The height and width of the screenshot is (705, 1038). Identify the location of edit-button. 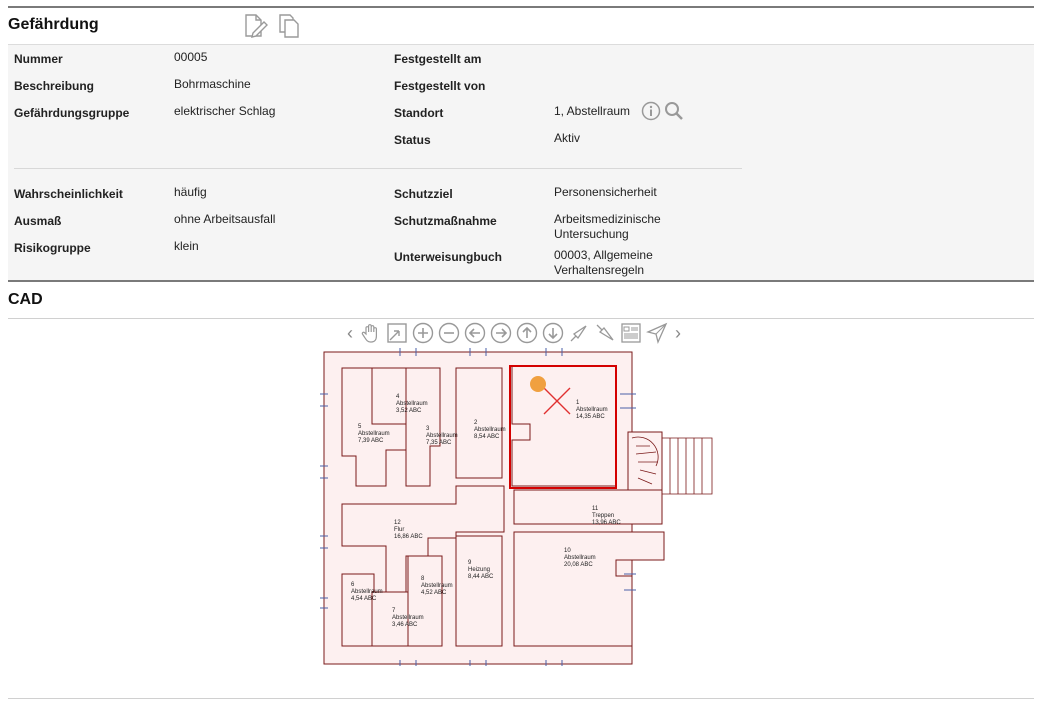
(255, 26).